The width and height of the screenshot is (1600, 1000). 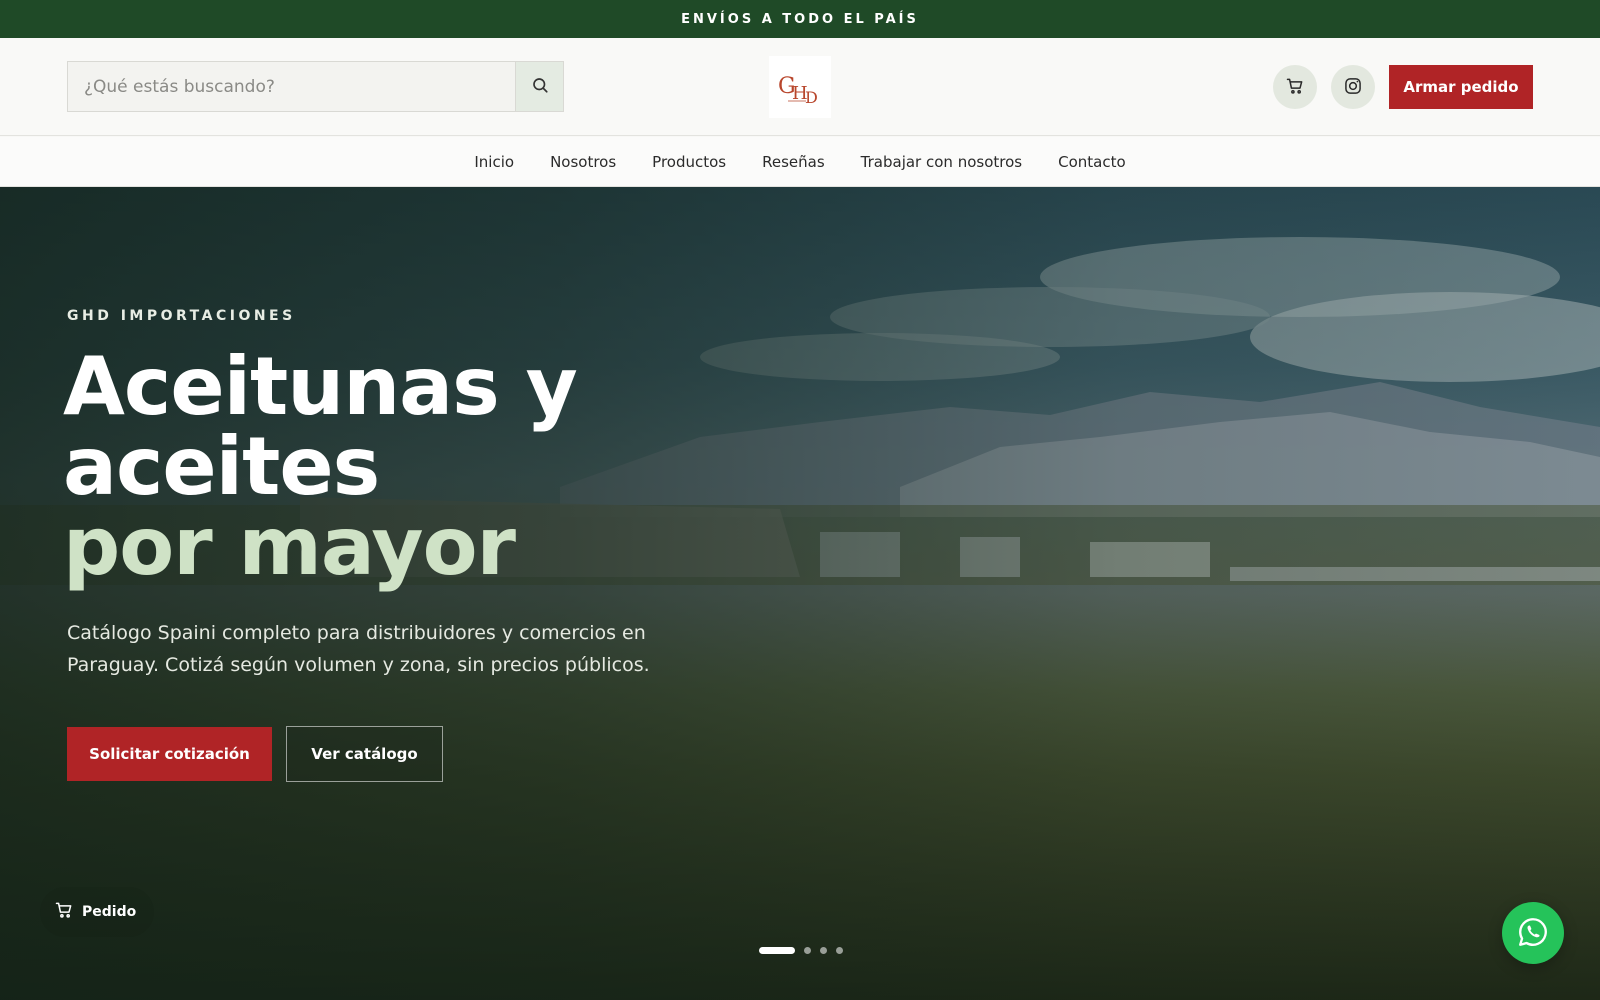 I want to click on pedido-floating-button: Pedido, so click(x=97, y=912).